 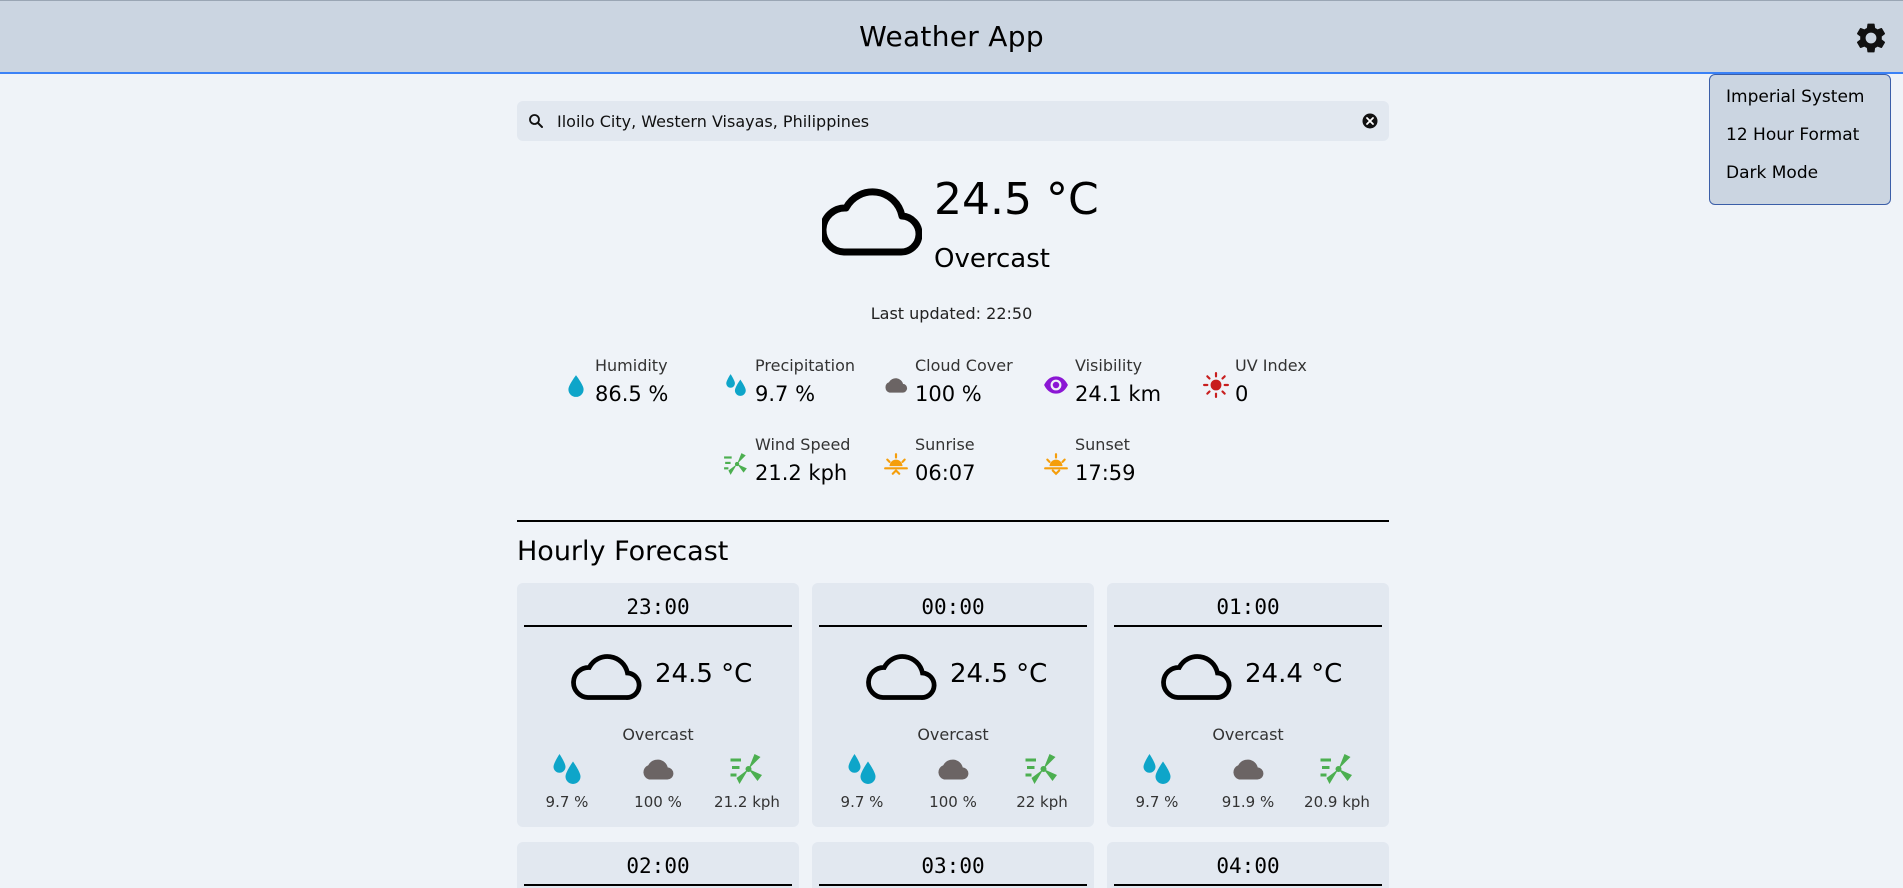 I want to click on current-weather: 24.5 °C Overcast, so click(x=1032, y=230).